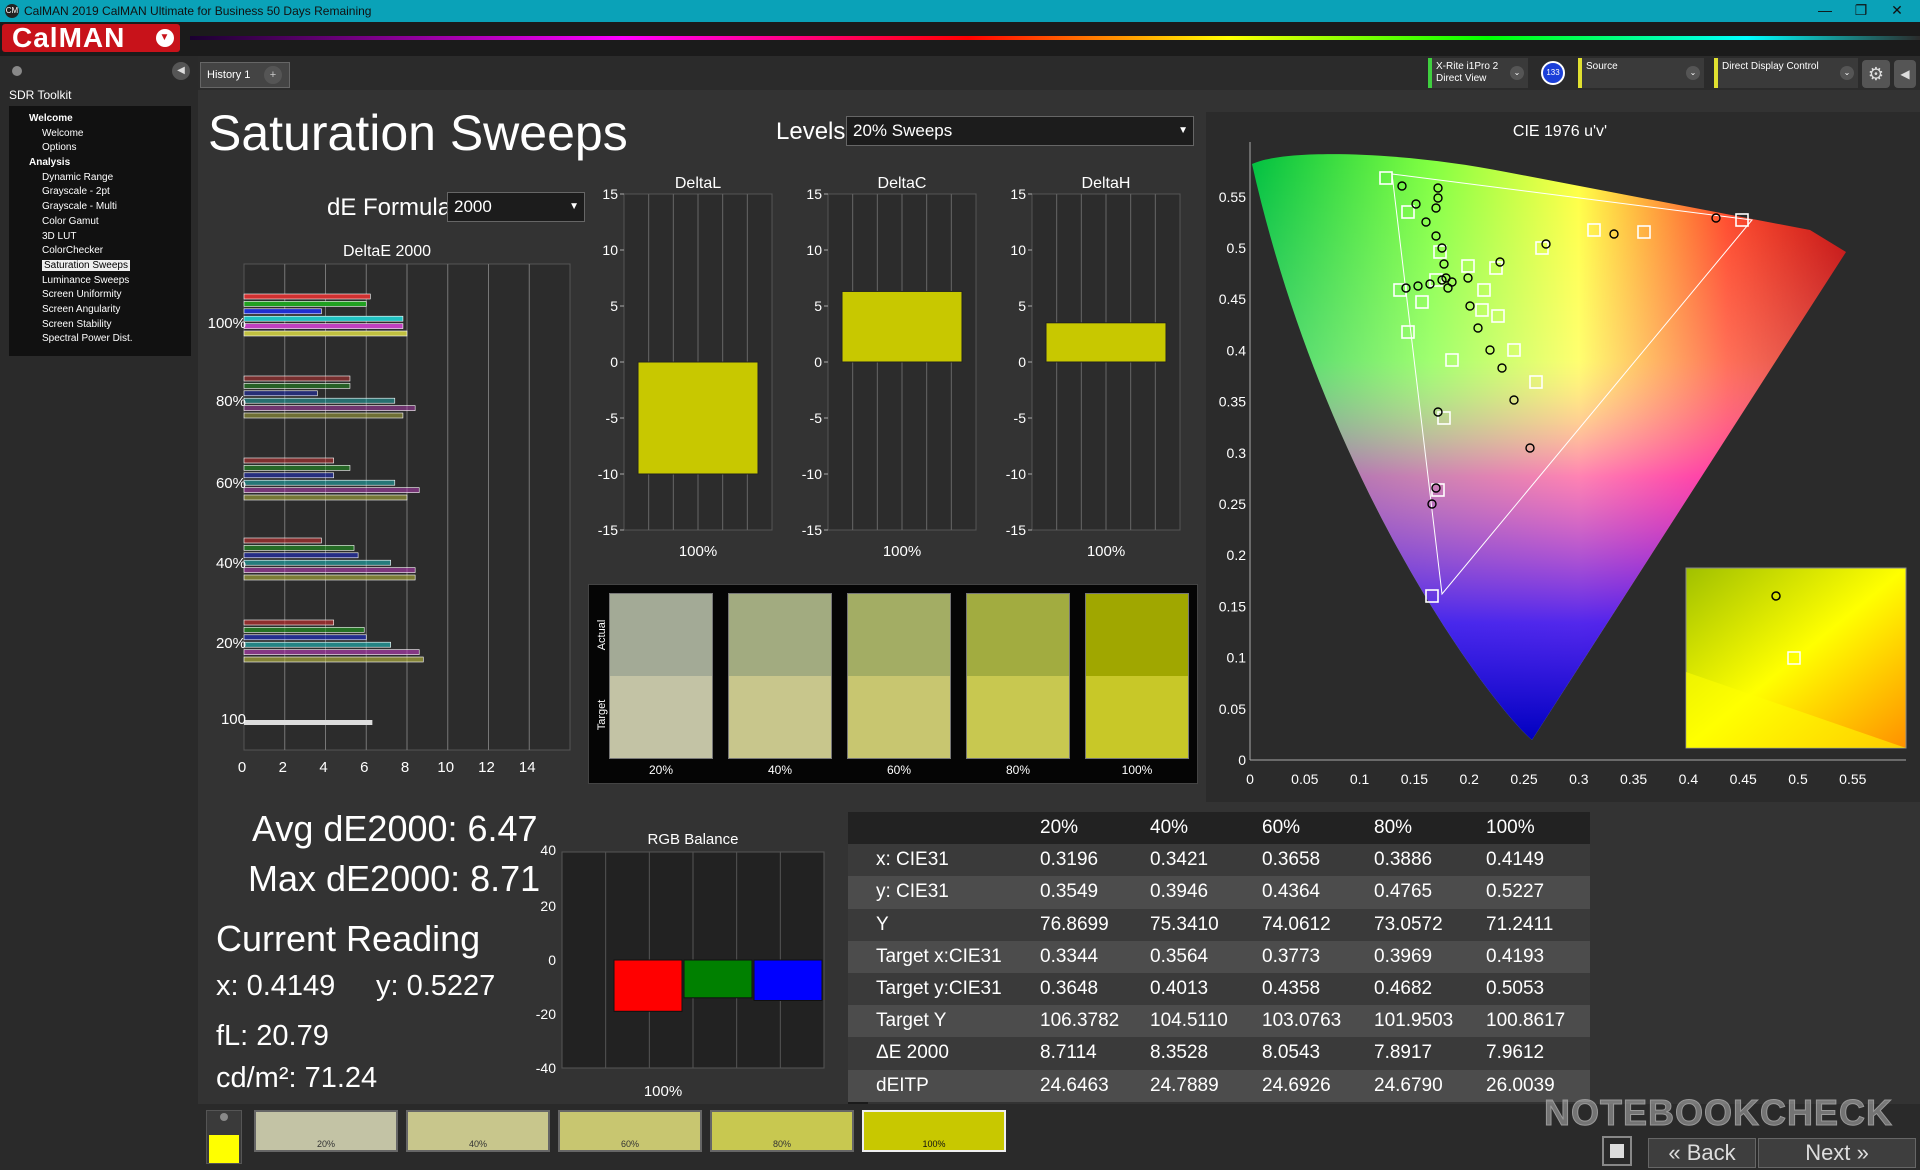 Image resolution: width=1920 pixels, height=1170 pixels. I want to click on display-selector: Direct Display Control ⌄, so click(1786, 73).